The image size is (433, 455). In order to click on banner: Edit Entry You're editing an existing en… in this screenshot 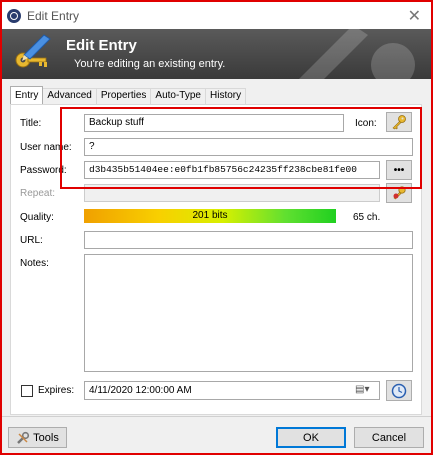, I will do `click(216, 54)`.